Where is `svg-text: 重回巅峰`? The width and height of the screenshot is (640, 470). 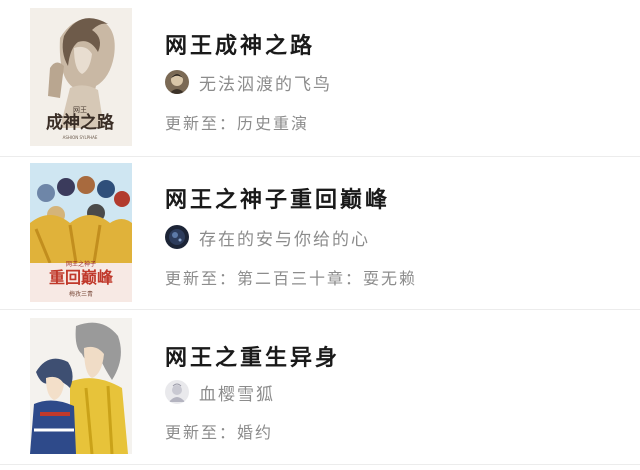
svg-text: 重回巅峰 is located at coordinates (81, 277).